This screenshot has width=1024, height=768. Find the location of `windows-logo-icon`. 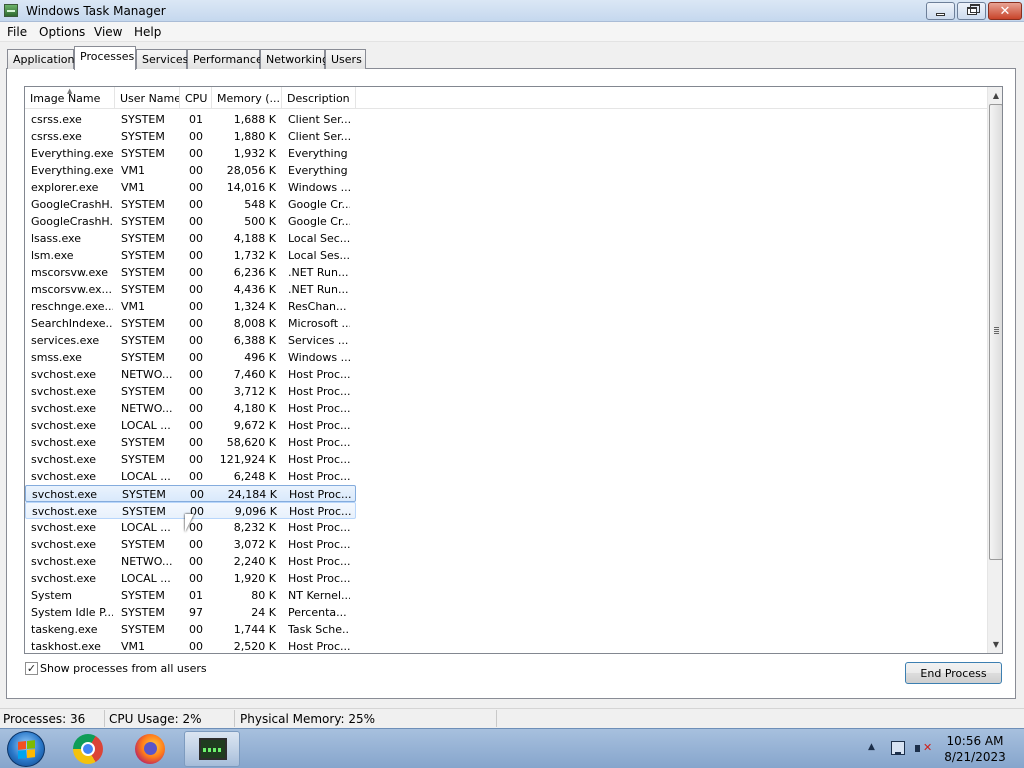

windows-logo-icon is located at coordinates (26, 749).